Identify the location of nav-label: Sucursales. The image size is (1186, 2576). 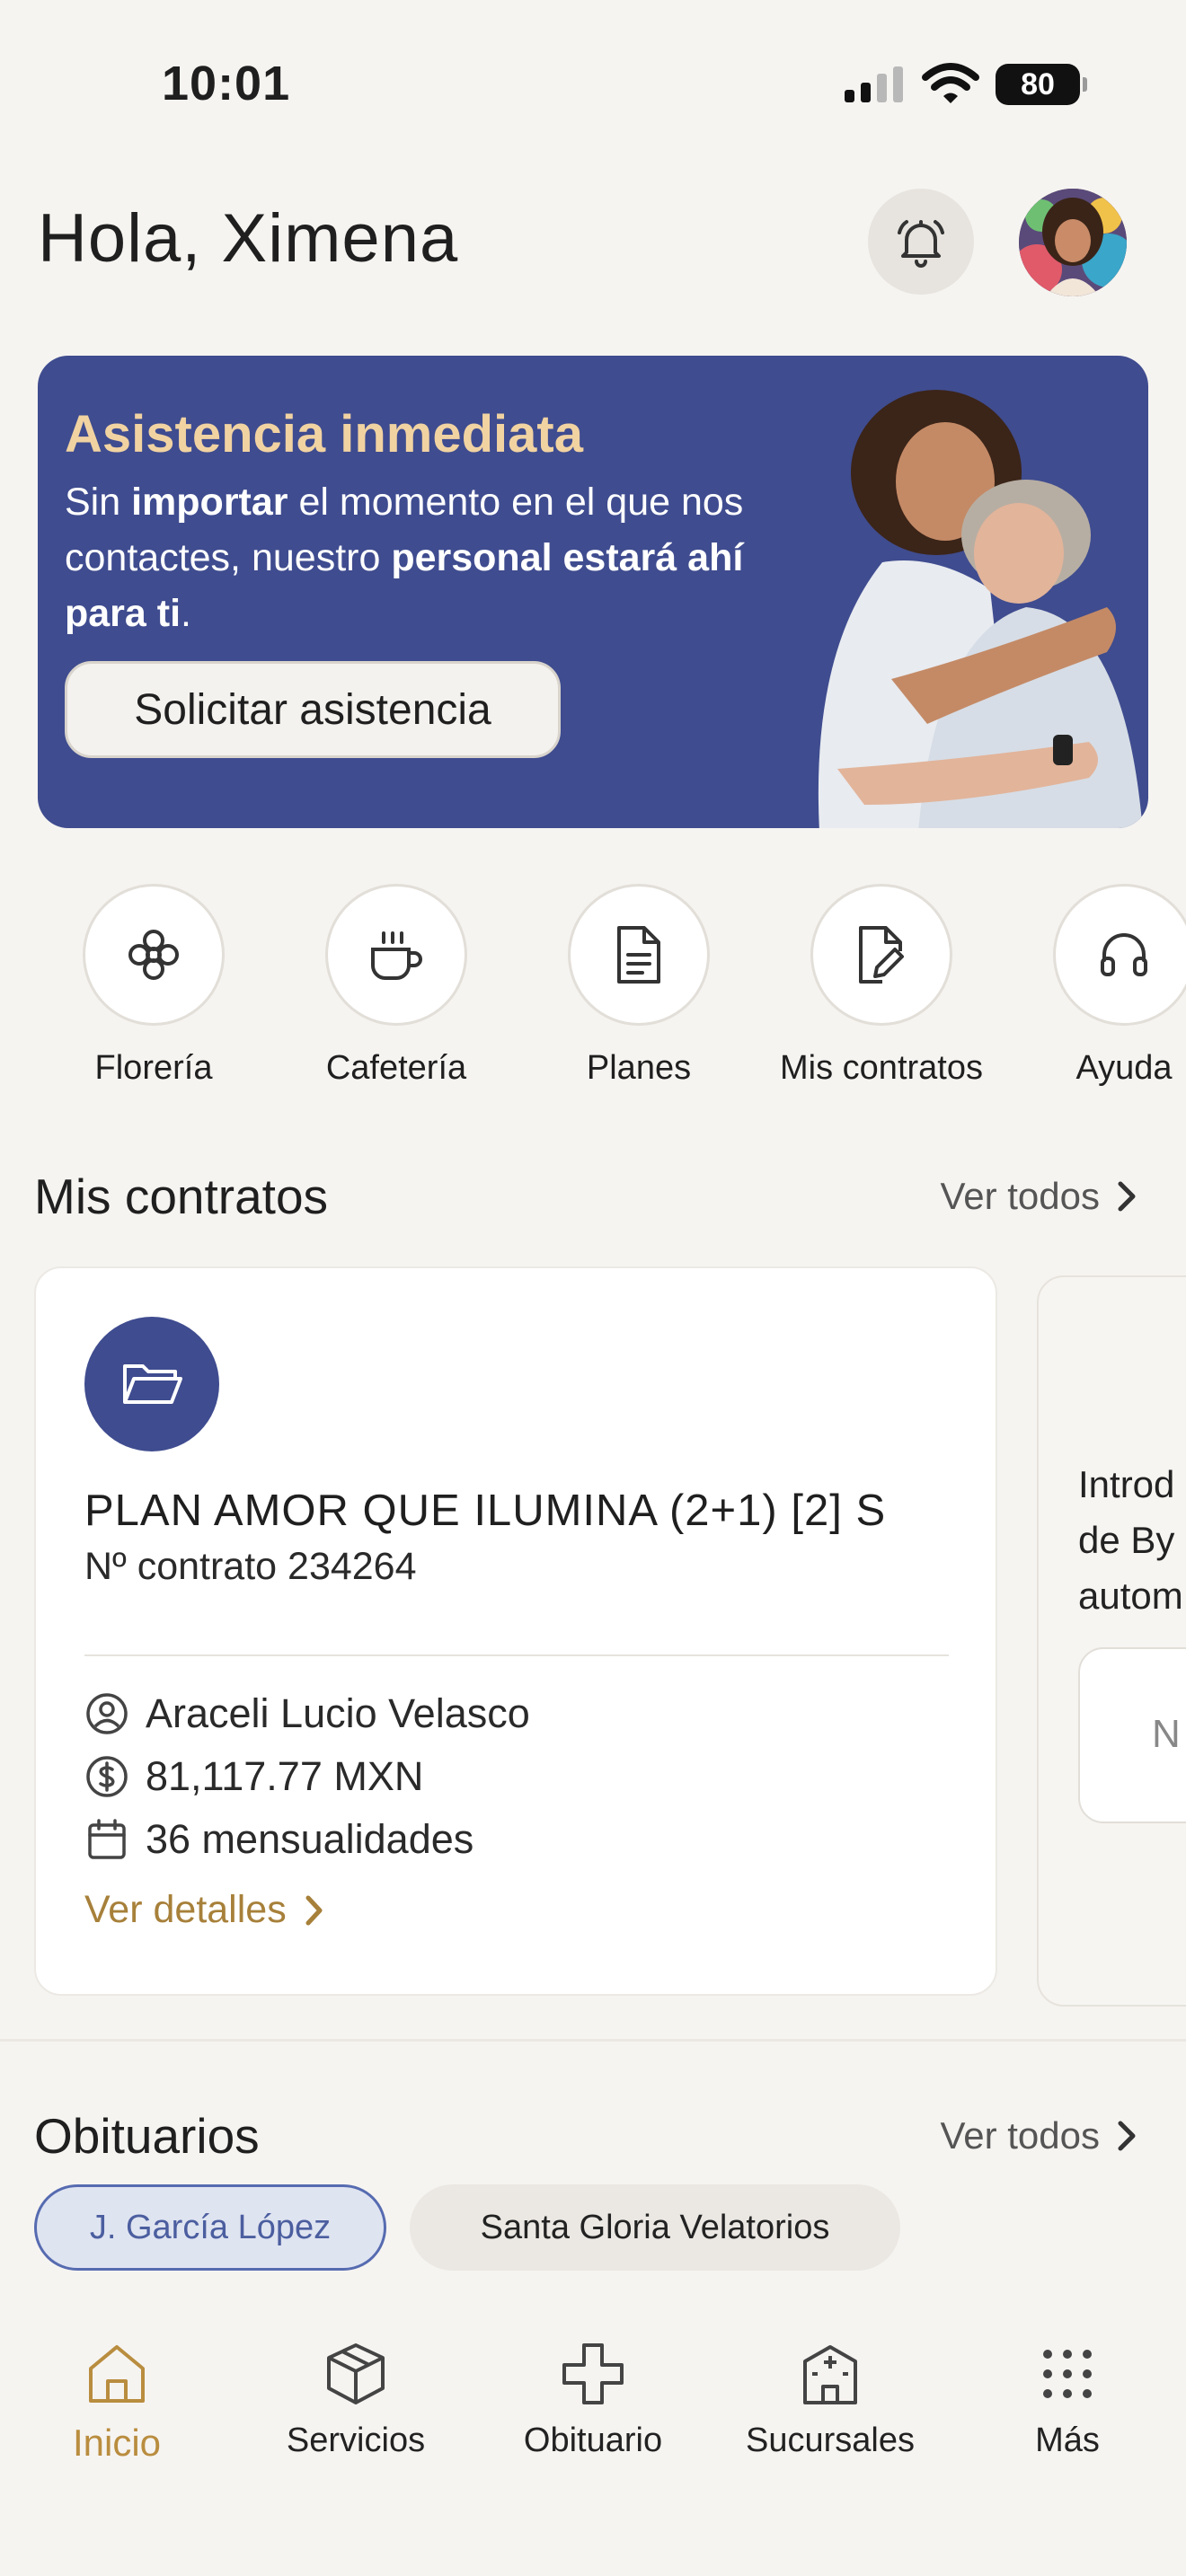
(830, 2440).